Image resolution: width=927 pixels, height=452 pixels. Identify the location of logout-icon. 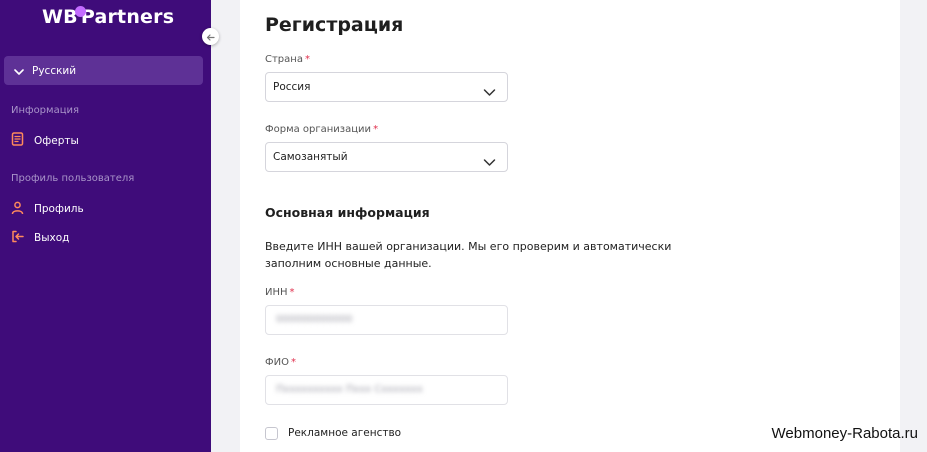
(17, 237).